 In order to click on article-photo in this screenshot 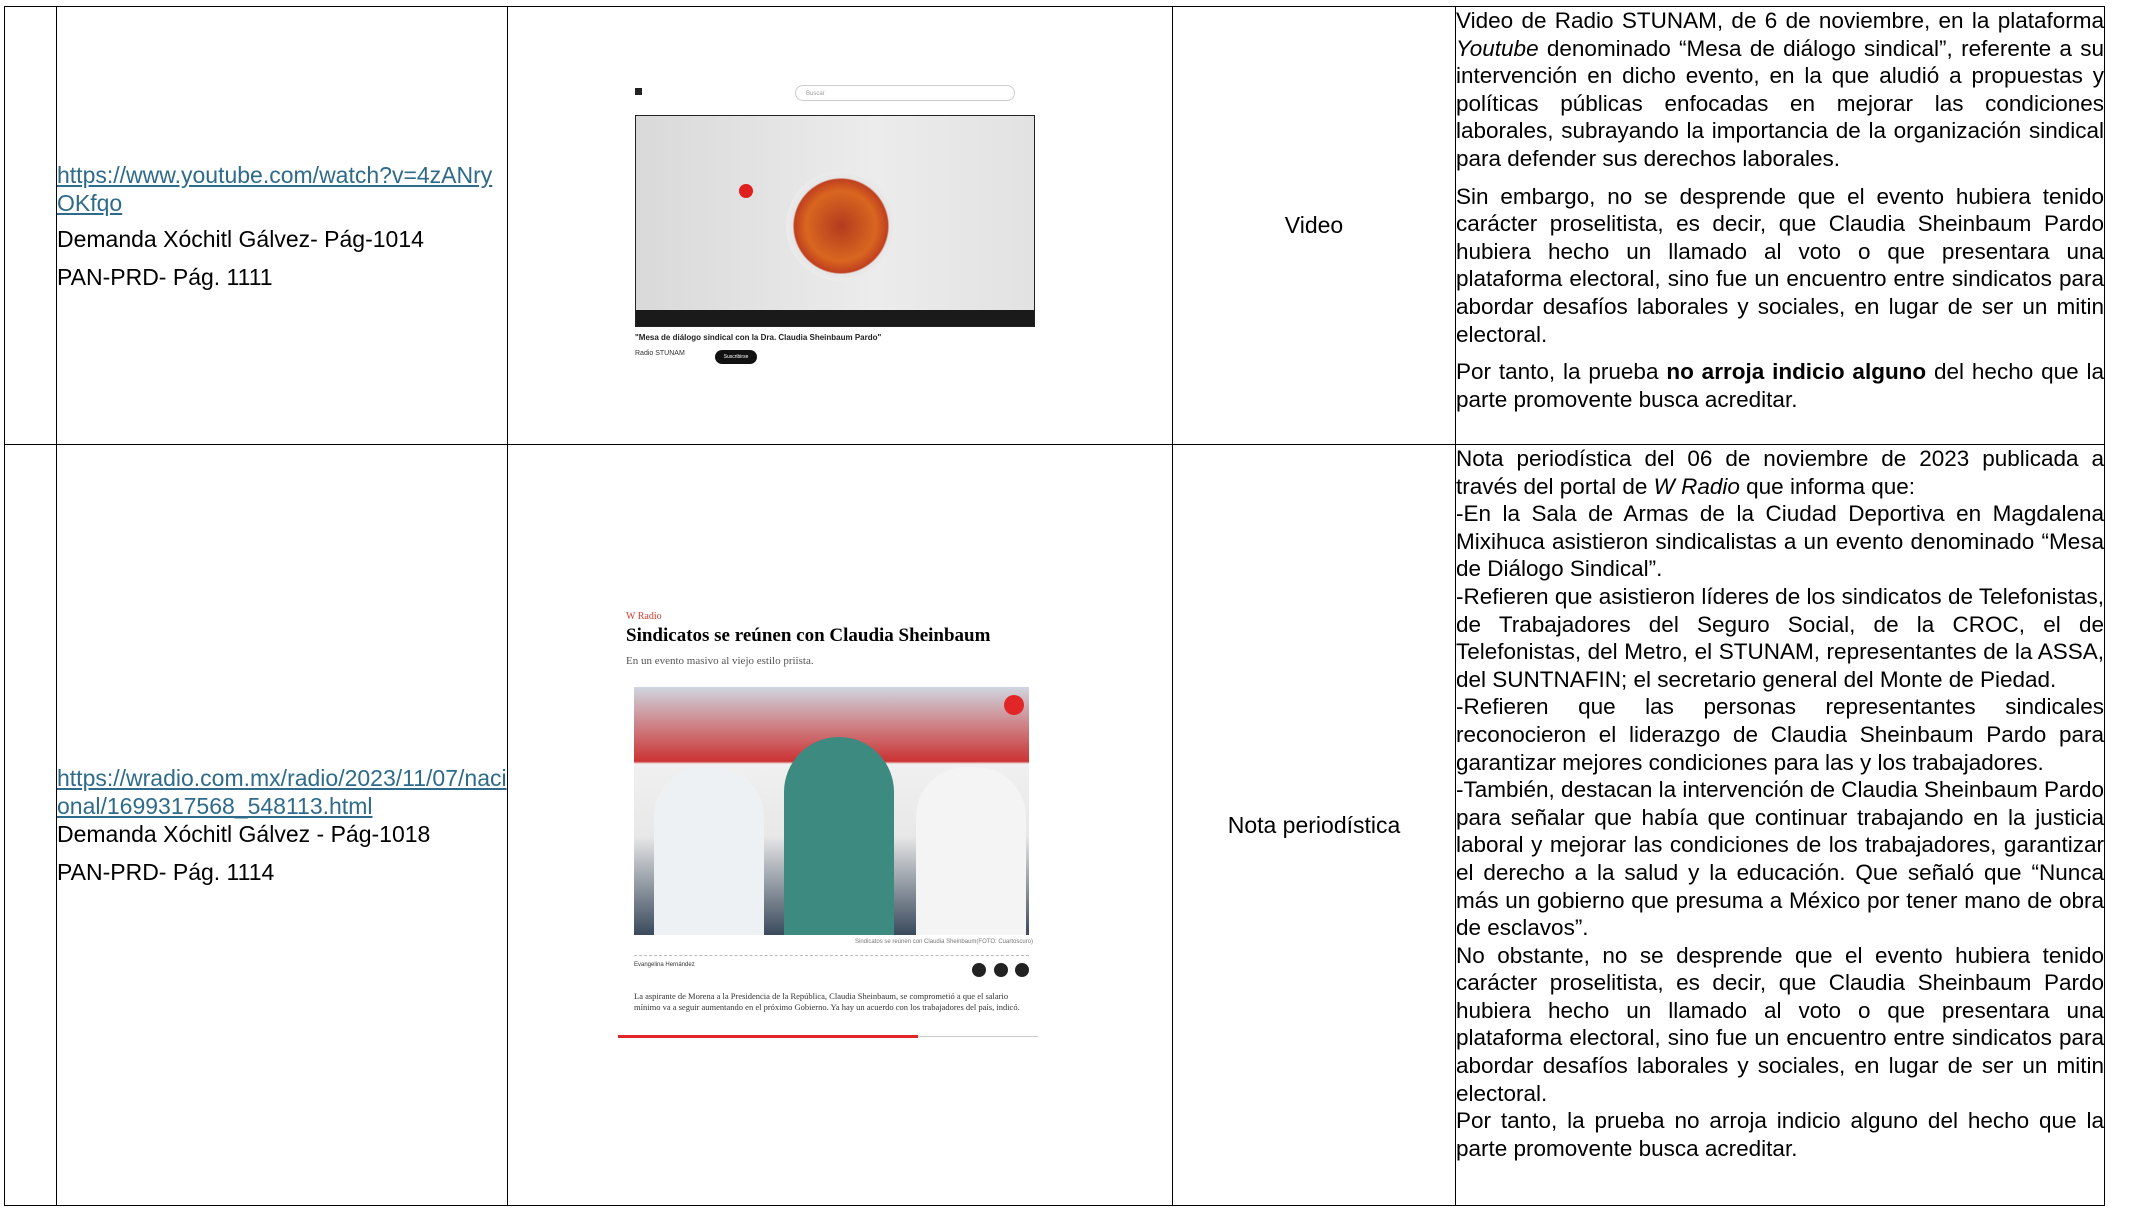, I will do `click(831, 811)`.